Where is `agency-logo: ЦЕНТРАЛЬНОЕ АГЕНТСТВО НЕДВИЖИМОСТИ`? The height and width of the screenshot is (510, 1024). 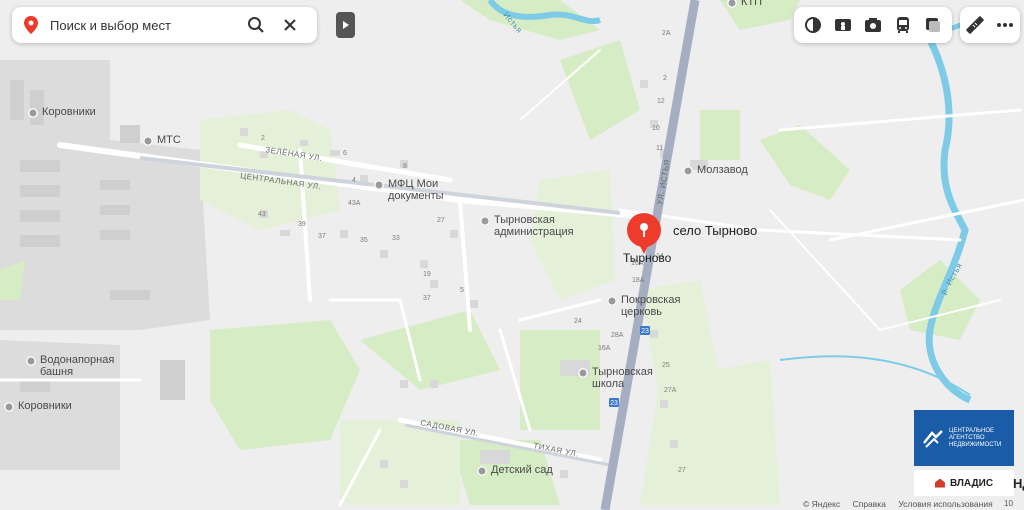 agency-logo: ЦЕНТРАЛЬНОЕ АГЕНТСТВО НЕДВИЖИМОСТИ is located at coordinates (964, 438).